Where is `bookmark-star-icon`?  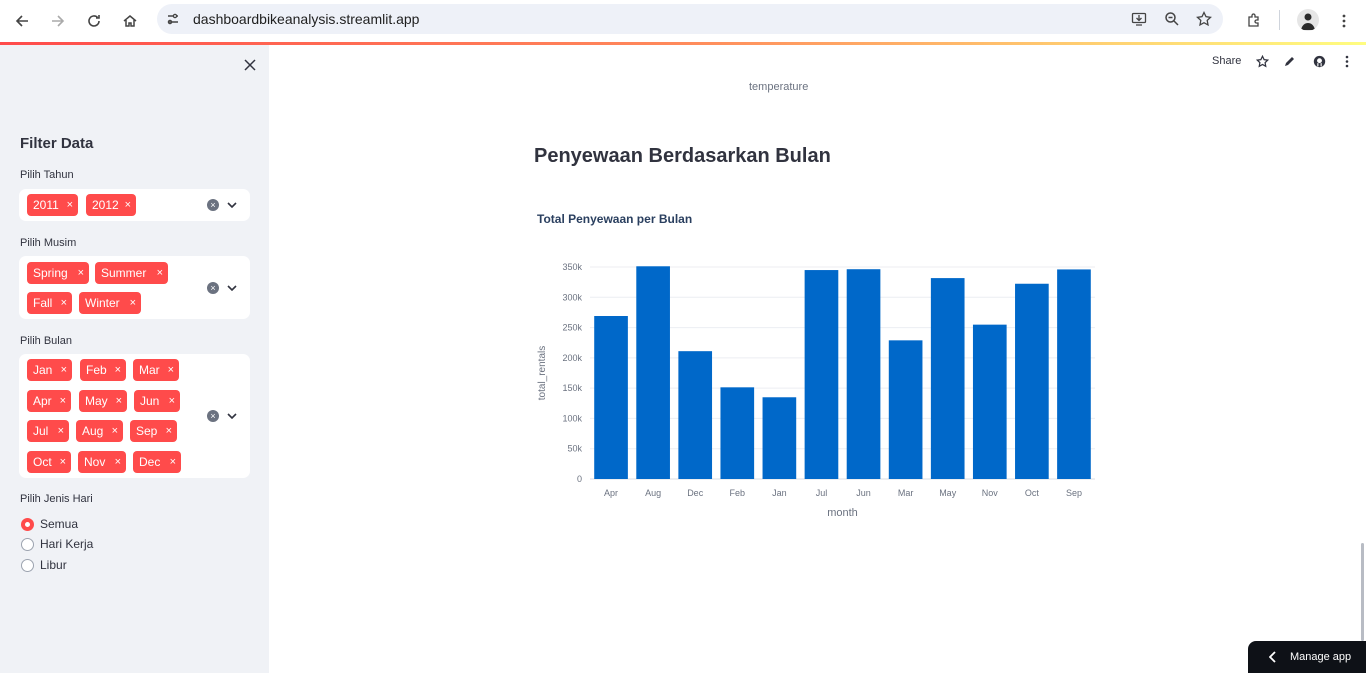
bookmark-star-icon is located at coordinates (1204, 19).